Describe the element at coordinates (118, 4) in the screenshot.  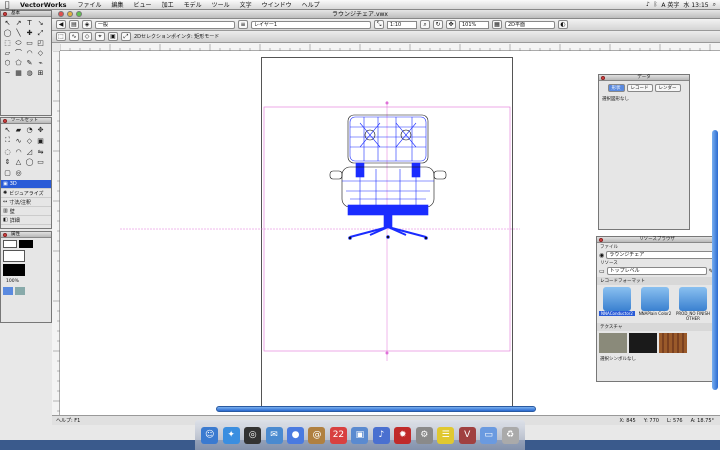
I see `menu-item-edit: 編集` at that location.